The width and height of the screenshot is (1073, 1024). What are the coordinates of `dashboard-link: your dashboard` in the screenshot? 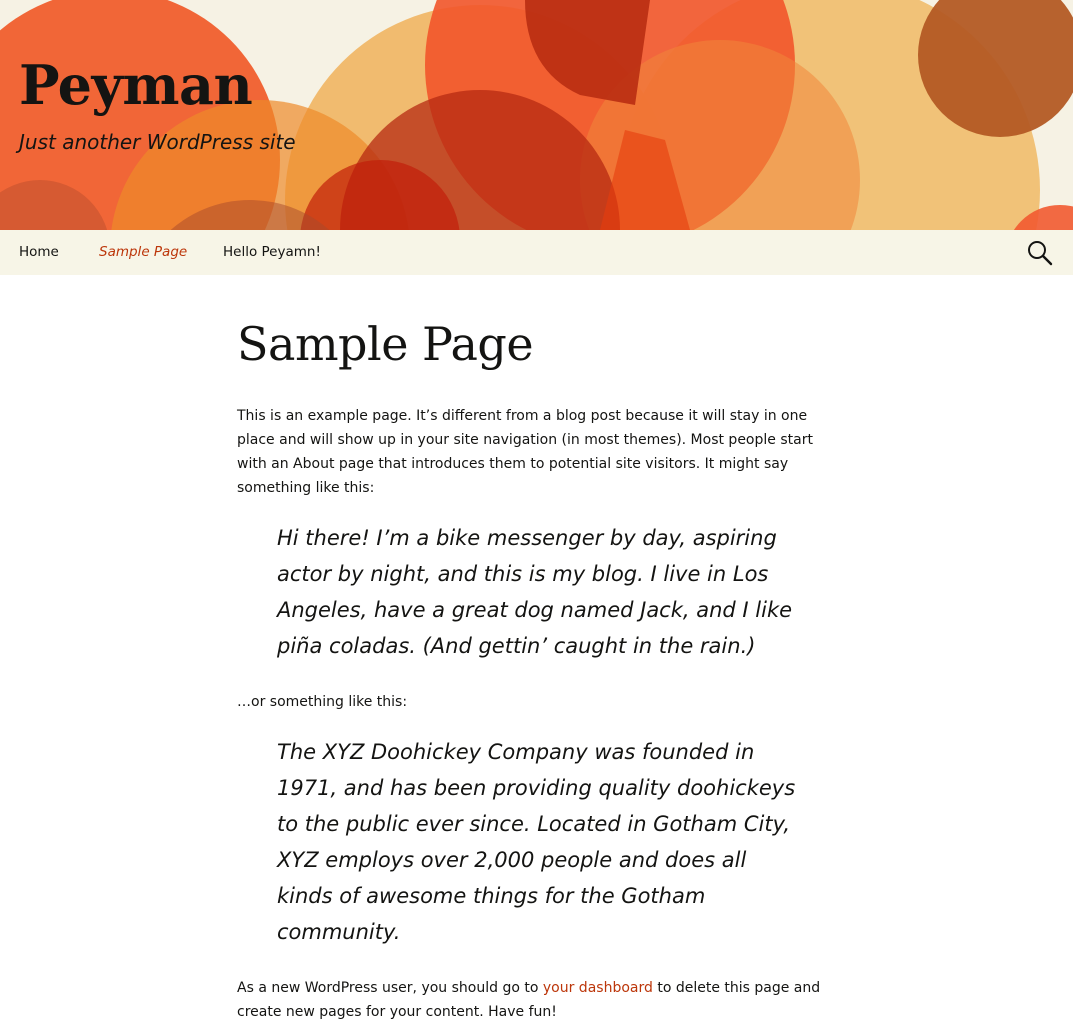 It's located at (598, 988).